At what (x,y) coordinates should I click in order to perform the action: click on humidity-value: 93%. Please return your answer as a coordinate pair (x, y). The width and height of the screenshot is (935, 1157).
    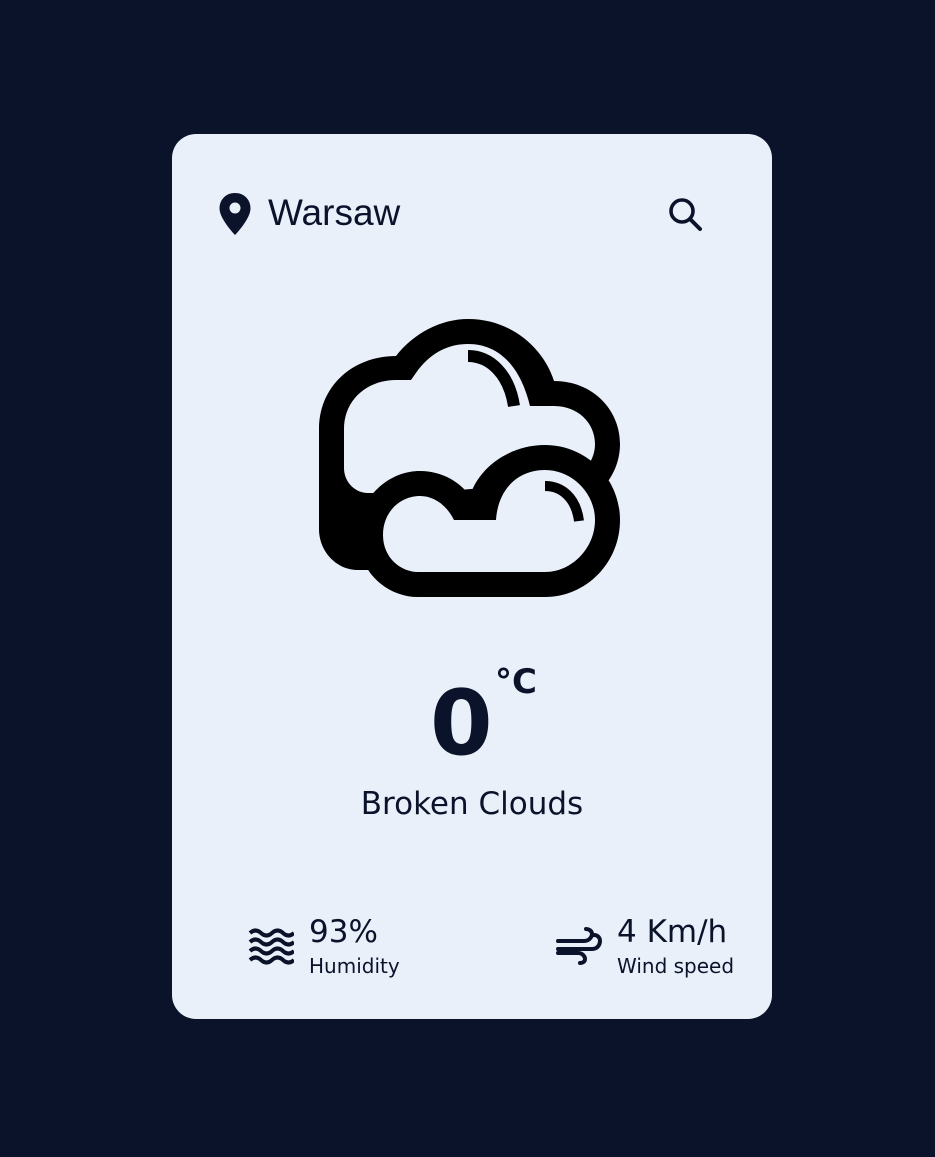
    Looking at the image, I should click on (343, 932).